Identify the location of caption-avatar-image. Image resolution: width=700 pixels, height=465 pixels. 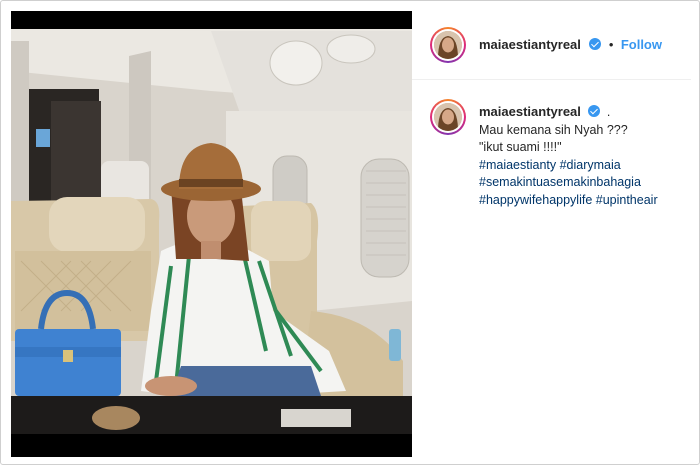
(448, 117).